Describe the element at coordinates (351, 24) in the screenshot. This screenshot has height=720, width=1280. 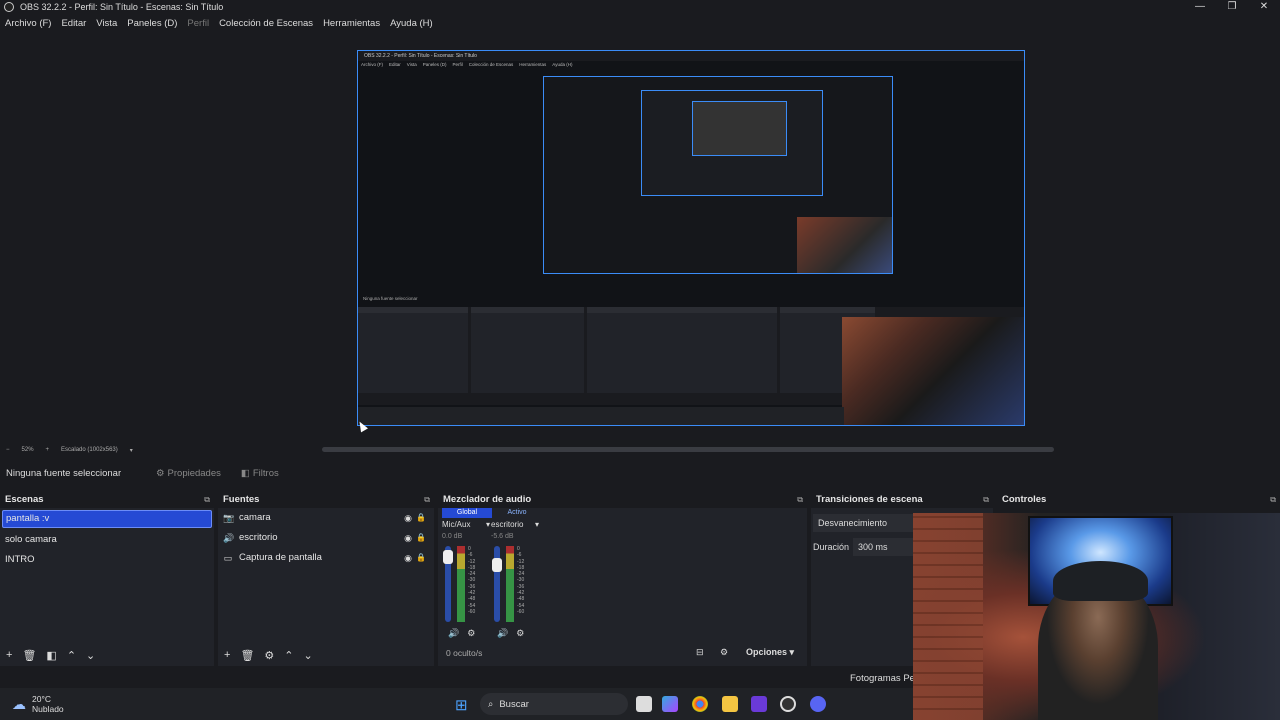
I see `menu-herramientas: Herramientas` at that location.